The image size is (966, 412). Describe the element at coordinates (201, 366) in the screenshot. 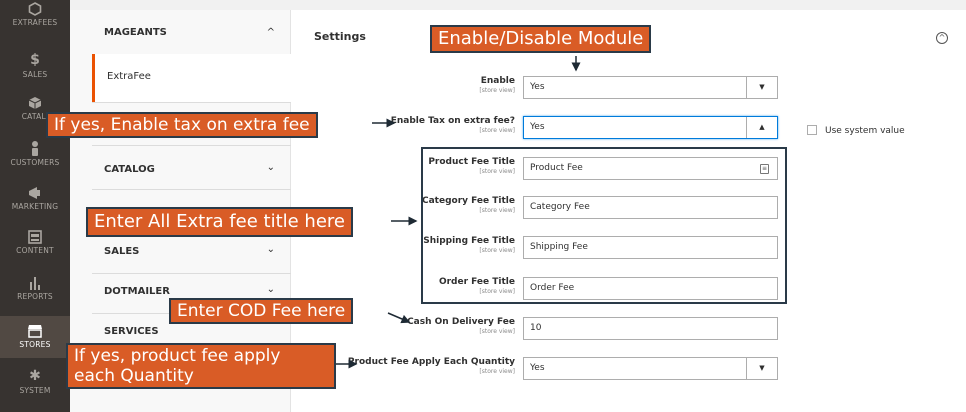

I see `callout-each-quantity: If yes, product fee apply each Quantity` at that location.